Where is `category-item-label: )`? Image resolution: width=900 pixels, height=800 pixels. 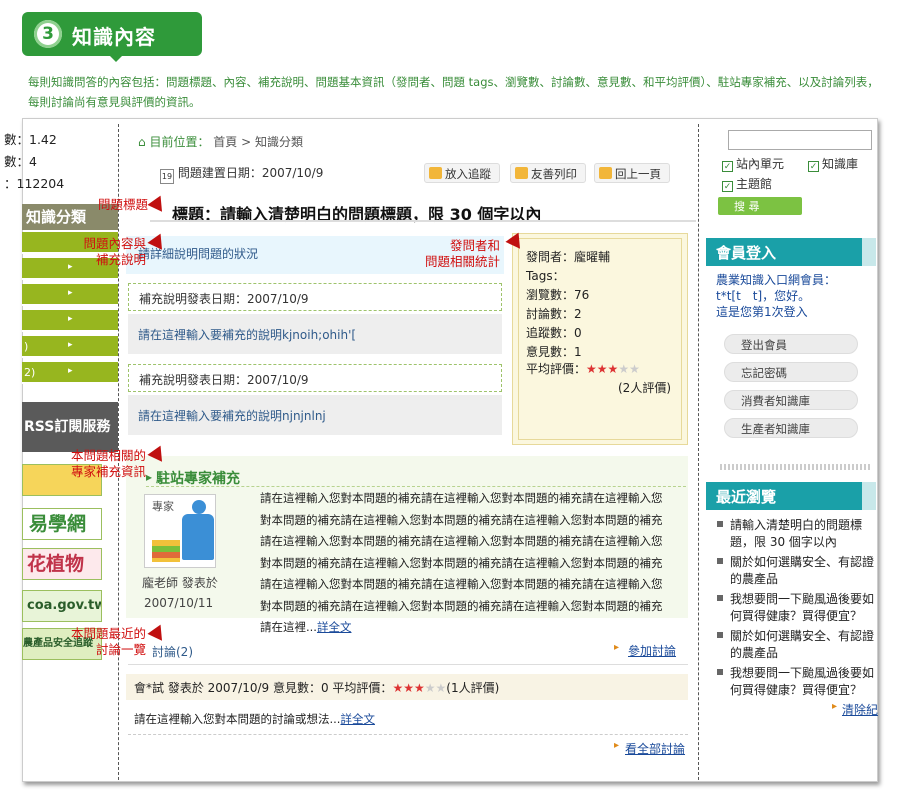
category-item-label: ) is located at coordinates (26, 346).